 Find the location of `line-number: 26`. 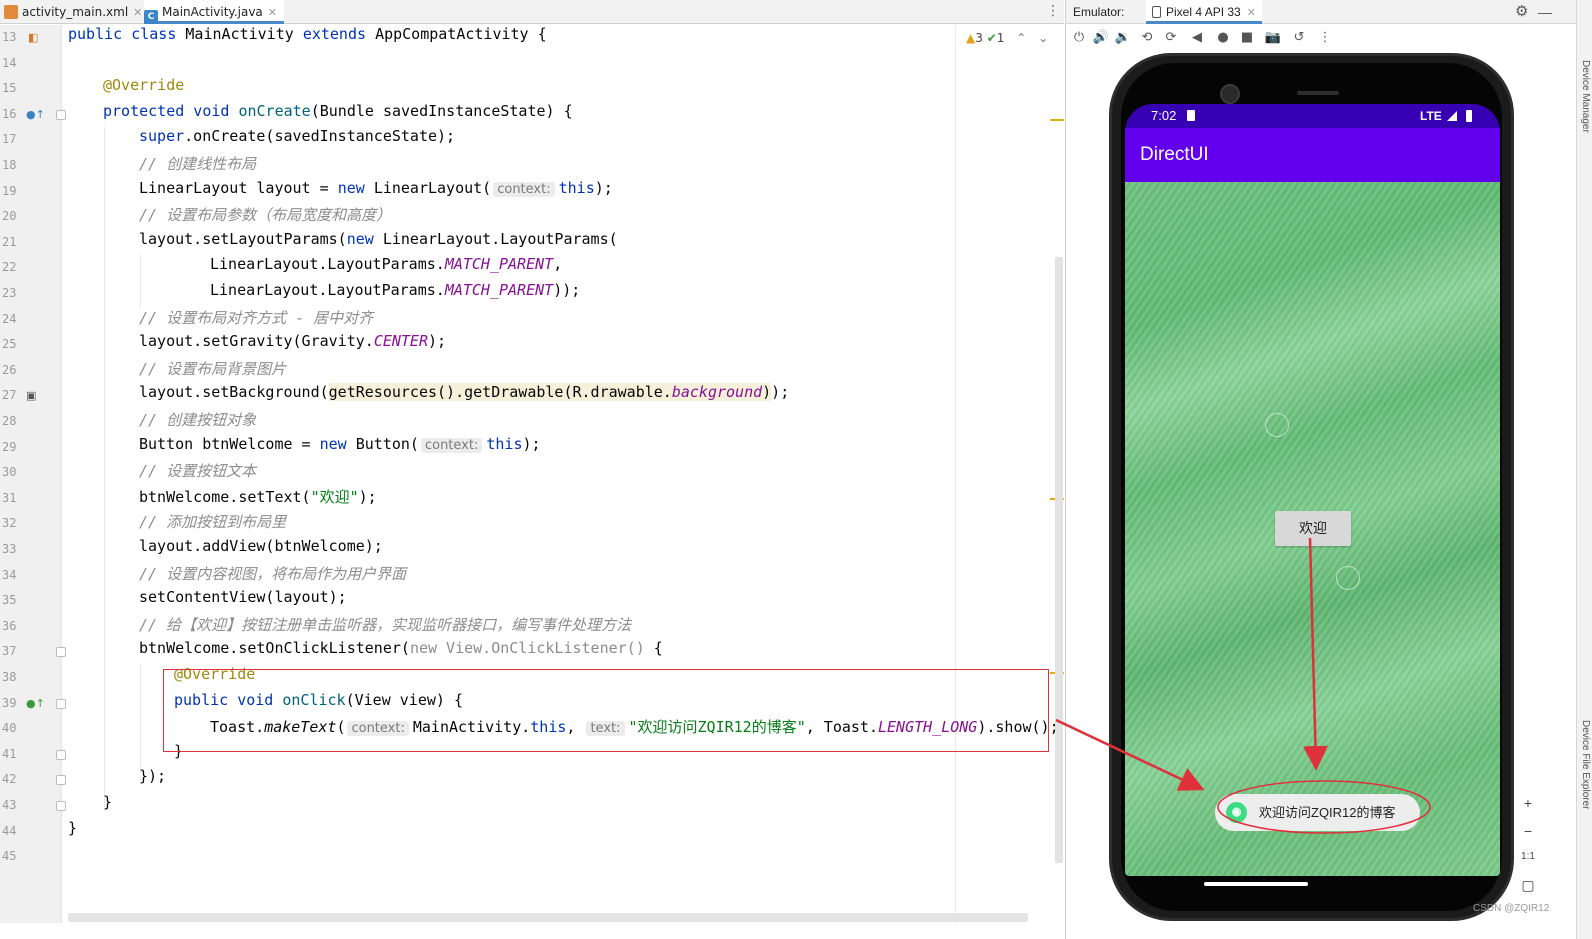

line-number: 26 is located at coordinates (9, 369).